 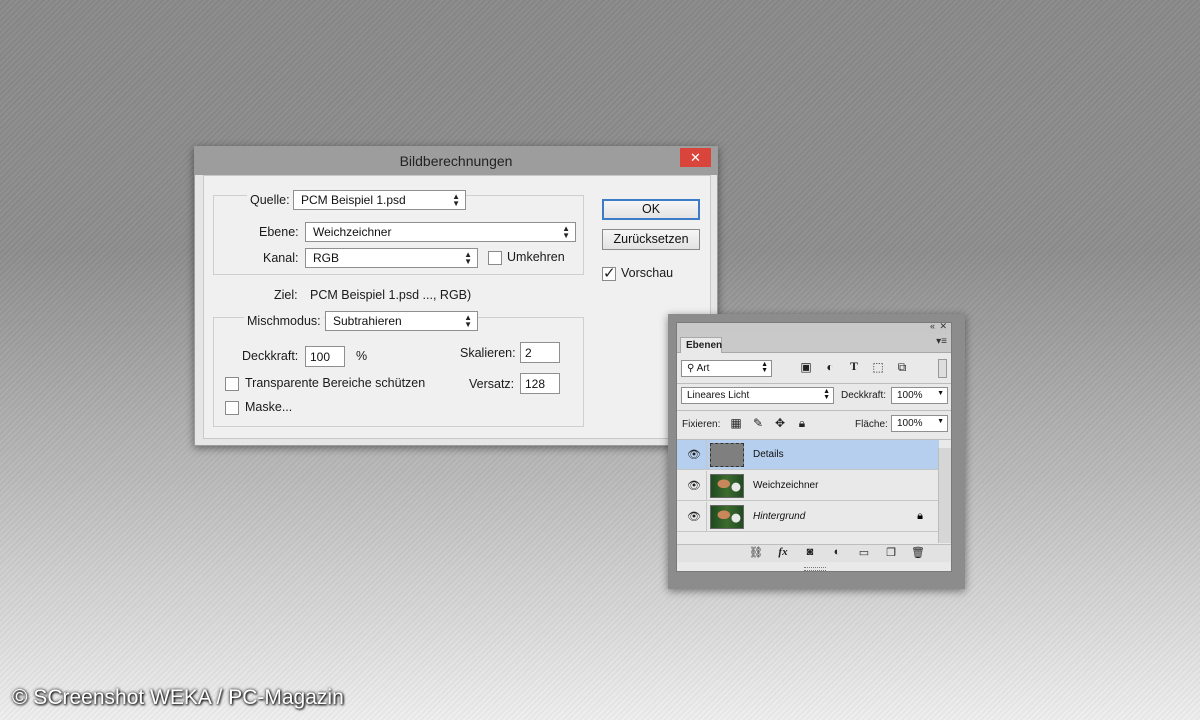 I want to click on reset-button: Zurücksetzen, so click(x=651, y=239).